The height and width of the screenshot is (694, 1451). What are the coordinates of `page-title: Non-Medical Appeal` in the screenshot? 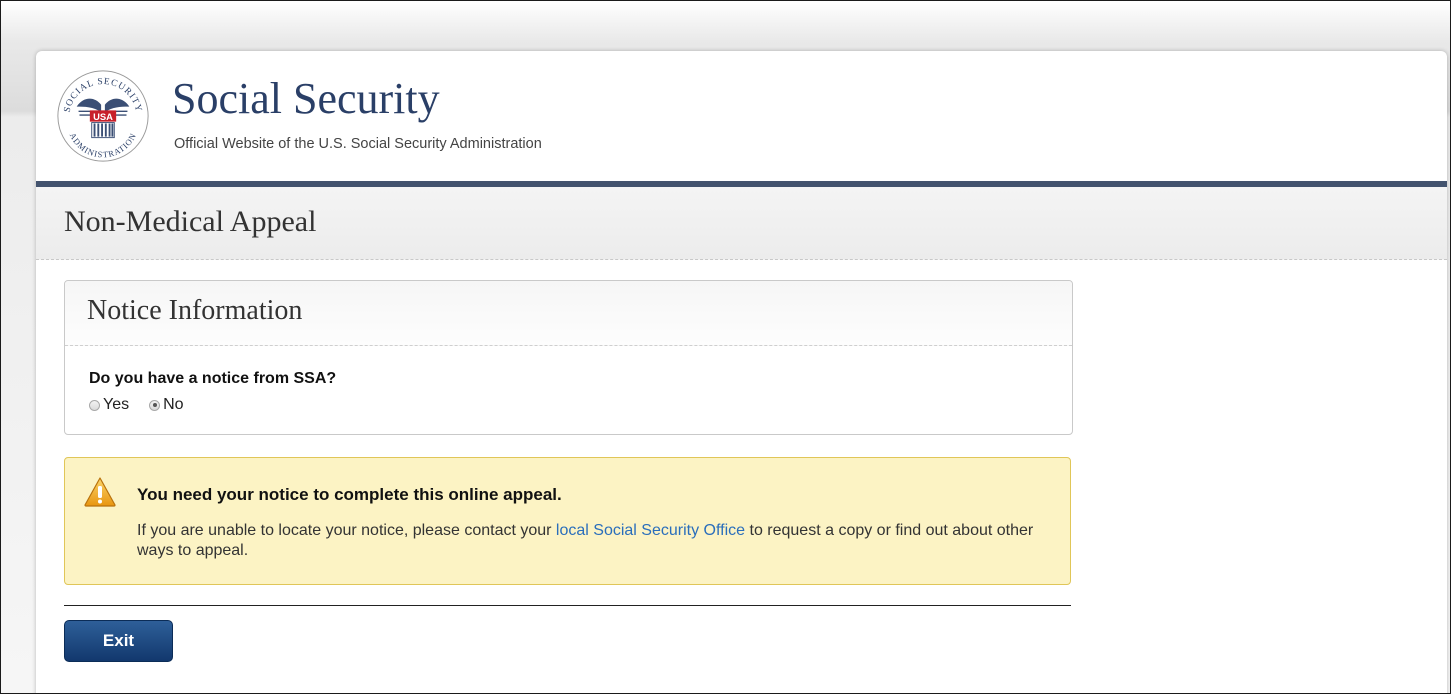 It's located at (190, 221).